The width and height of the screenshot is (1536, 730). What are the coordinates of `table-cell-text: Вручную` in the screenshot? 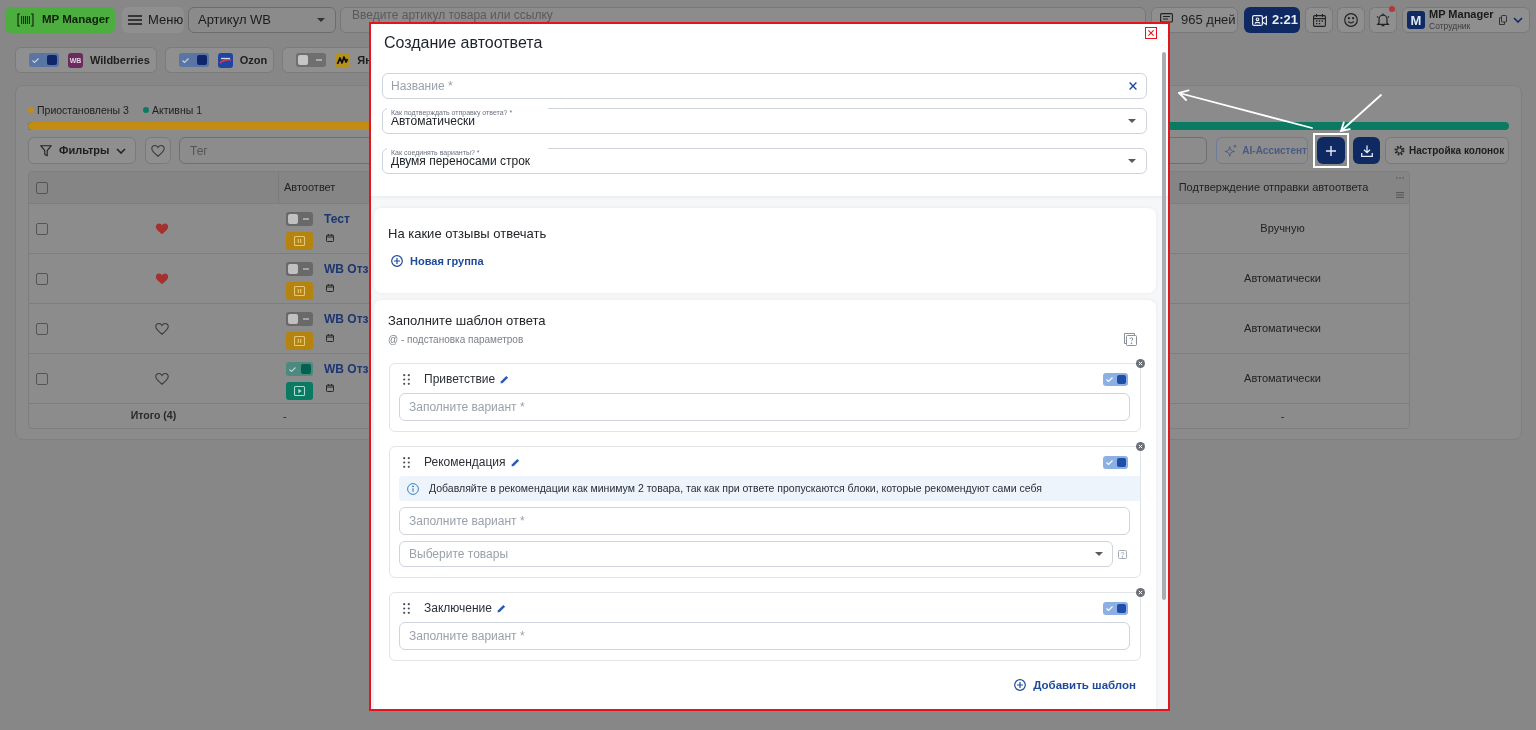 It's located at (1282, 229).